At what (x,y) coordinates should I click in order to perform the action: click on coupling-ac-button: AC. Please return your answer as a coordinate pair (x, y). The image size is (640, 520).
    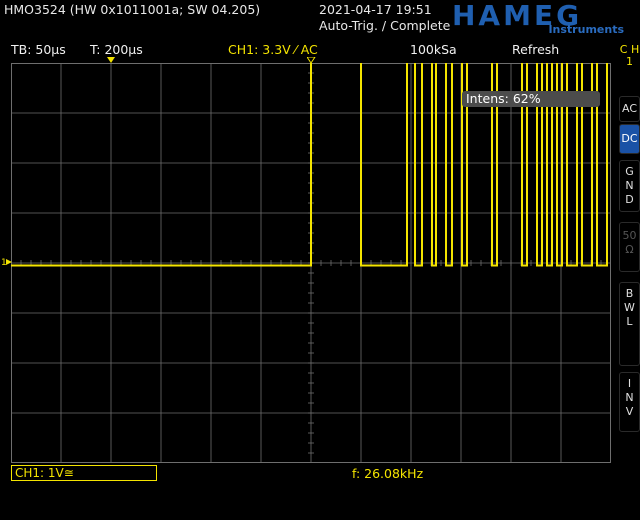
    Looking at the image, I should click on (629, 109).